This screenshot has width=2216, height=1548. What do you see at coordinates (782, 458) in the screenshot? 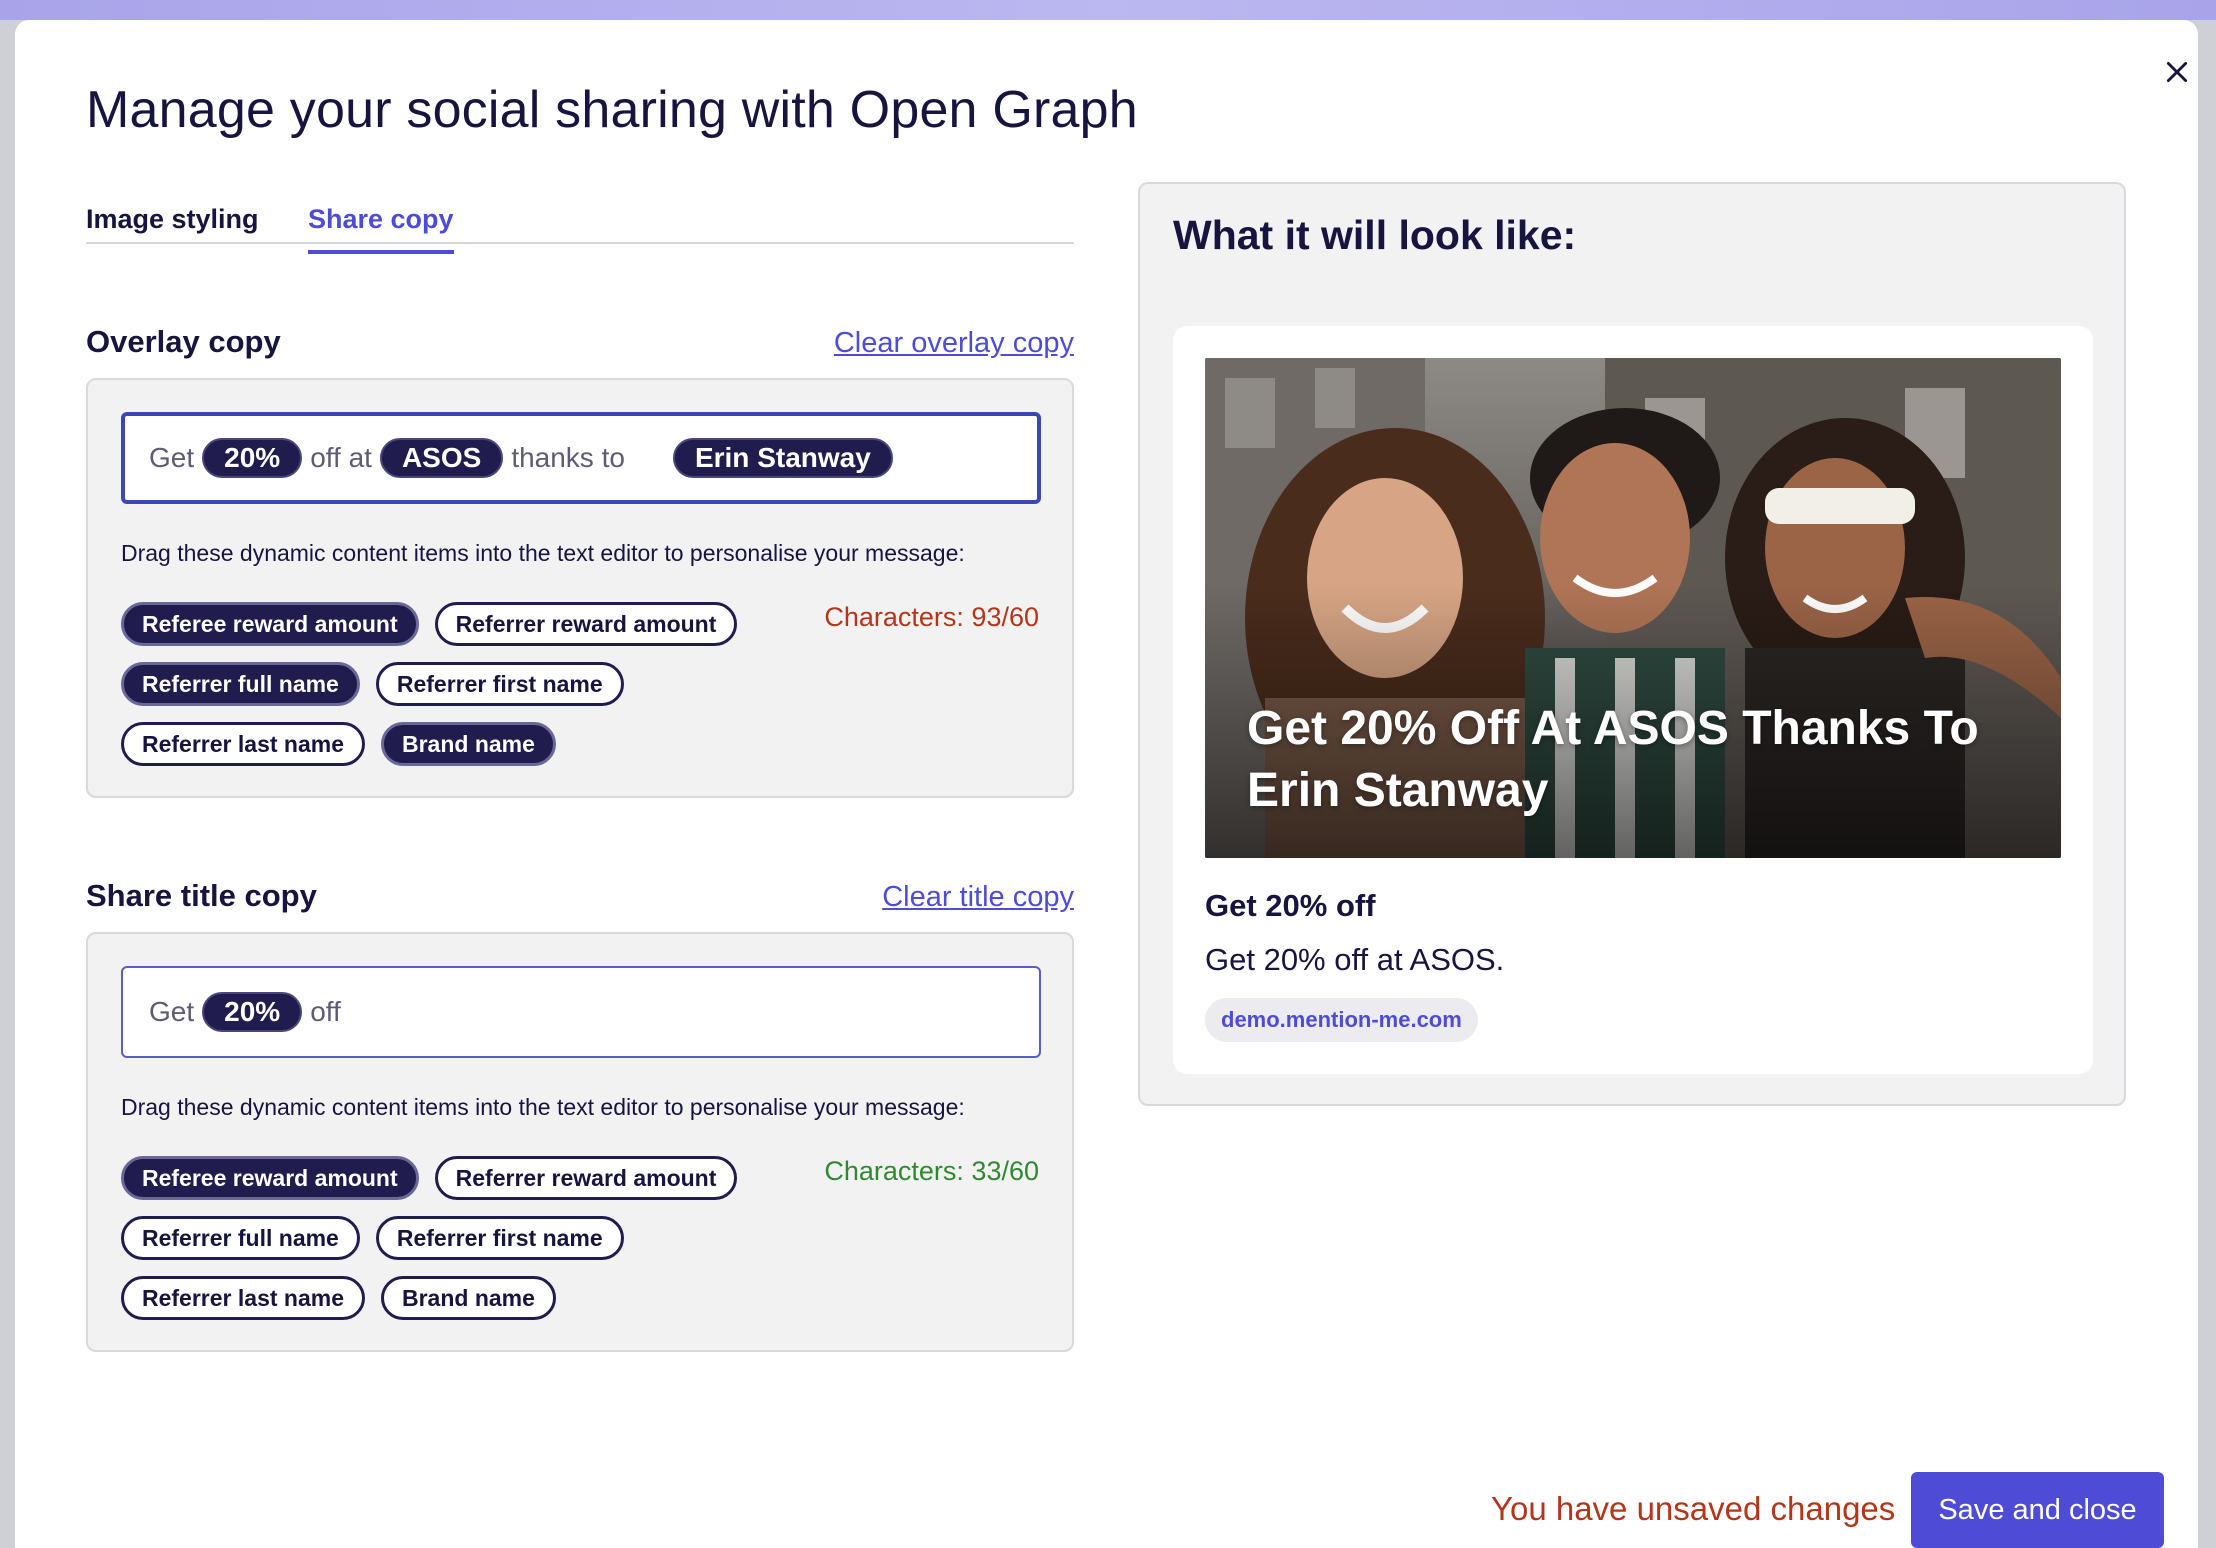
I see `token-referrer-full-name: Erin Stanway` at bounding box center [782, 458].